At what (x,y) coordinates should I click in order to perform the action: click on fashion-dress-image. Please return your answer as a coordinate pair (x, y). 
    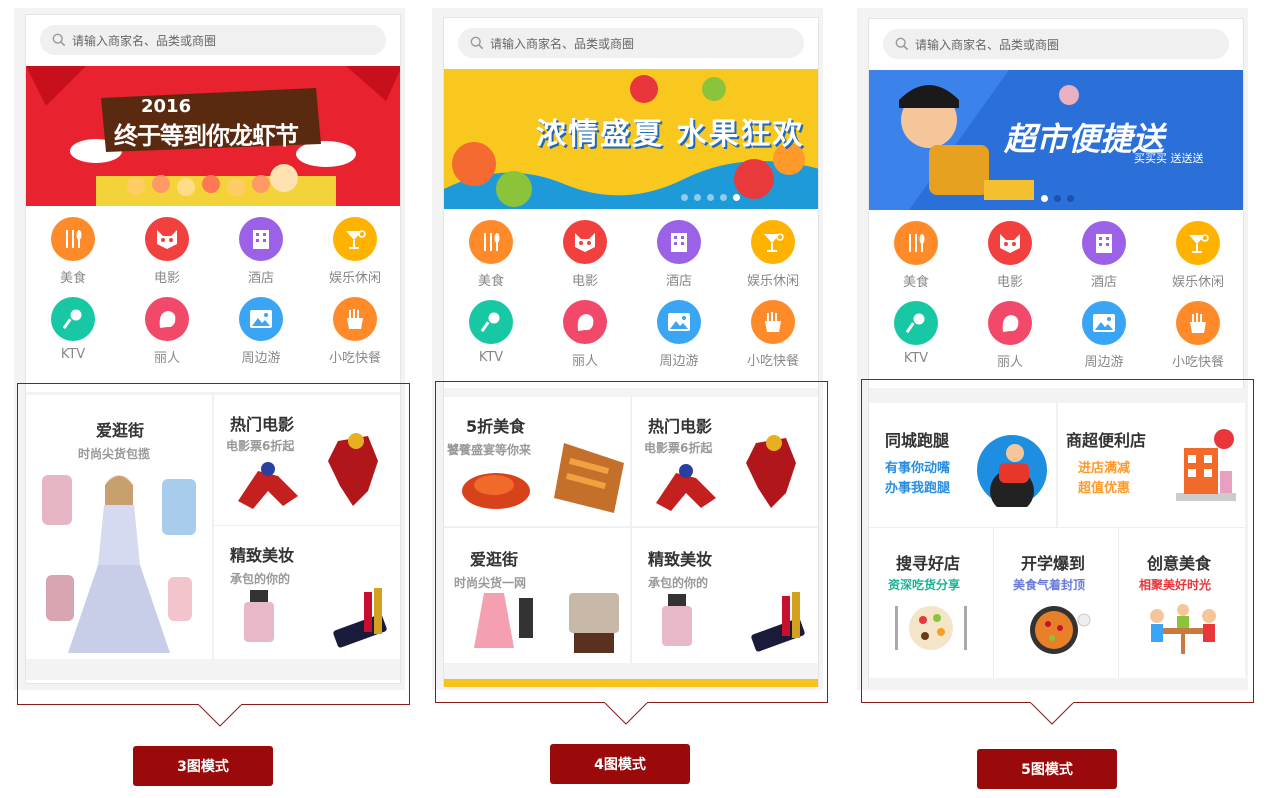
    Looking at the image, I should click on (119, 564).